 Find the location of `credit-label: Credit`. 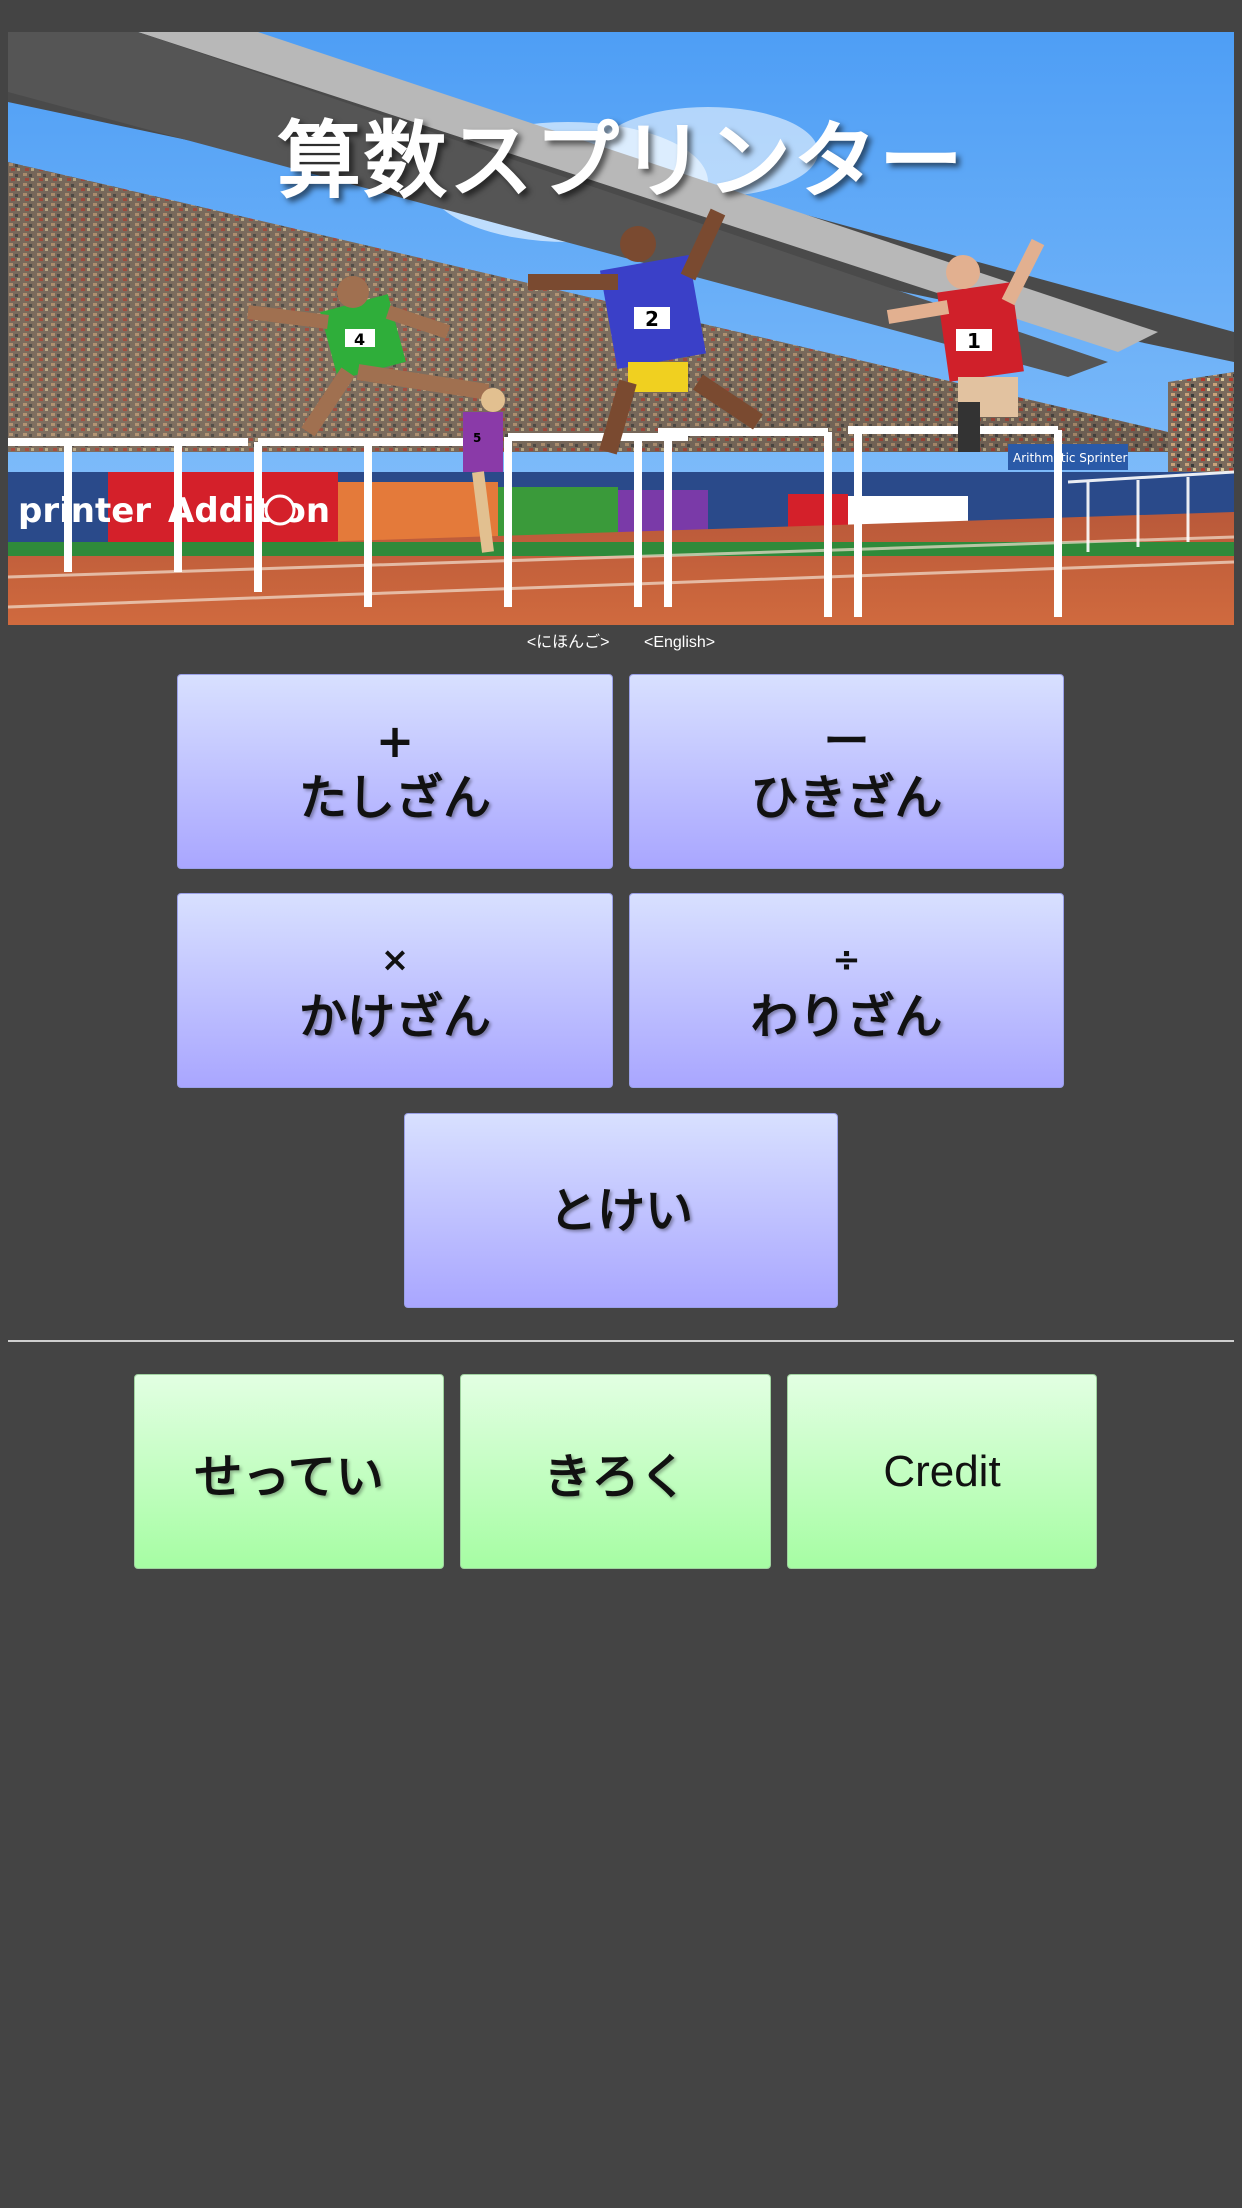

credit-label: Credit is located at coordinates (942, 1471).